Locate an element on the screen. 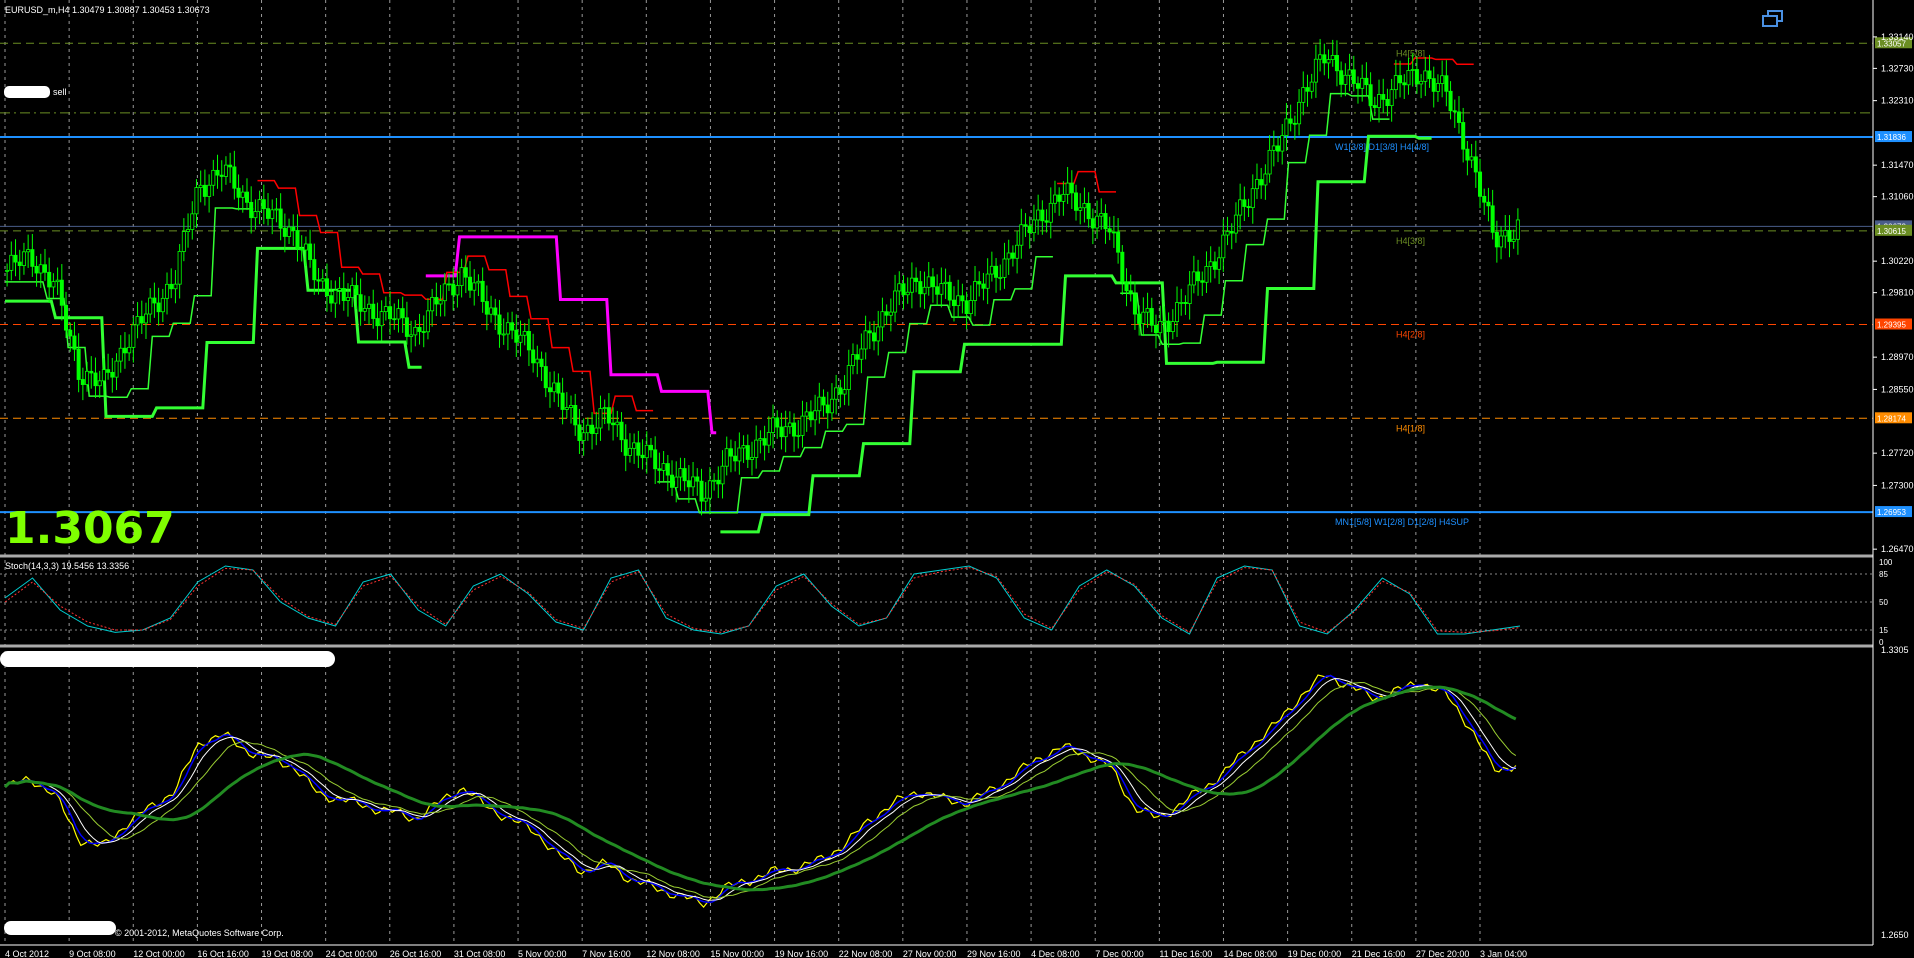 Image resolution: width=1914 pixels, height=958 pixels. stoch-tick-label: 50 is located at coordinates (1883, 602).